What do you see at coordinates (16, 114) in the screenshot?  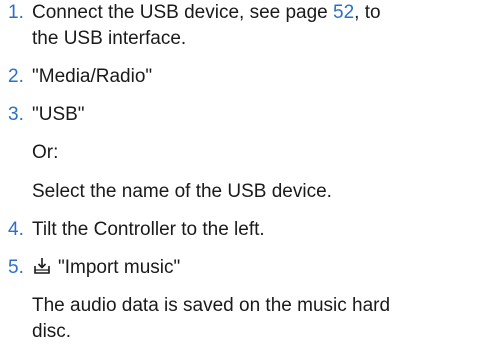 I see `step-number: 3.` at bounding box center [16, 114].